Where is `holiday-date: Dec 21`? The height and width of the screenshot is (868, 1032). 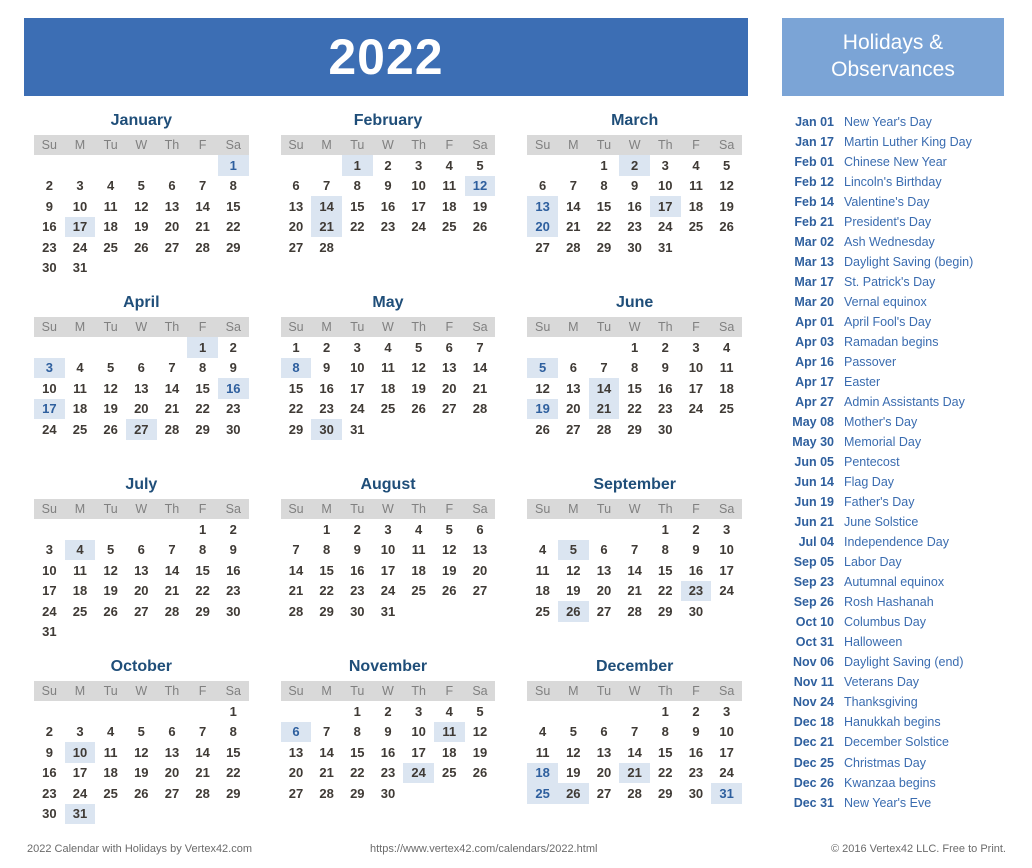
holiday-date: Dec 21 is located at coordinates (813, 742).